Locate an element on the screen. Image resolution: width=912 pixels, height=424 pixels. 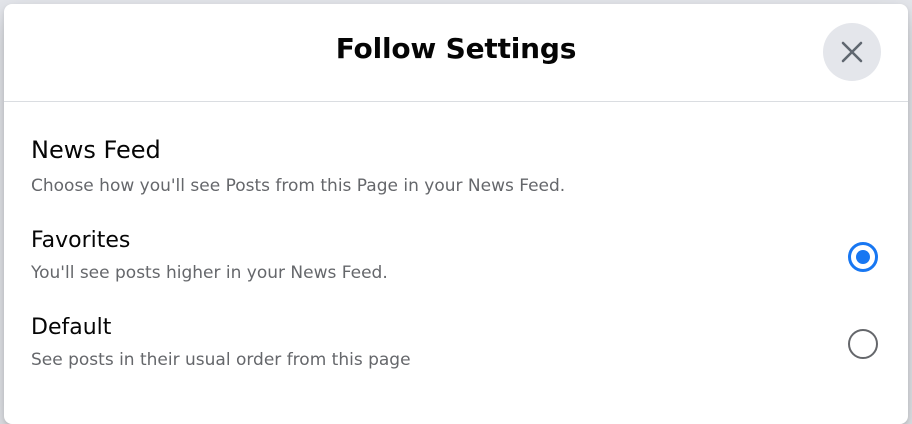
news-feed-heading: News Feed is located at coordinates (96, 150).